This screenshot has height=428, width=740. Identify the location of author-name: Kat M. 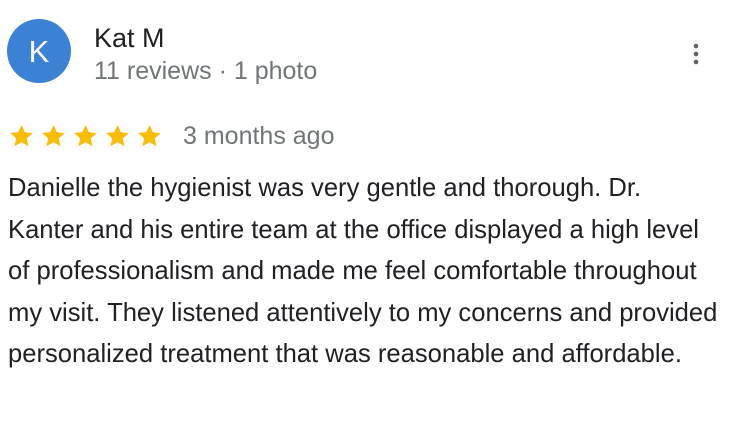
(129, 38).